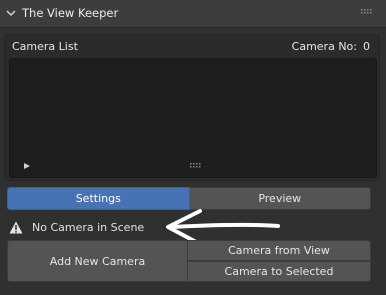 This screenshot has width=386, height=295. Describe the element at coordinates (16, 227) in the screenshot. I see `warning-triangle-icon` at that location.